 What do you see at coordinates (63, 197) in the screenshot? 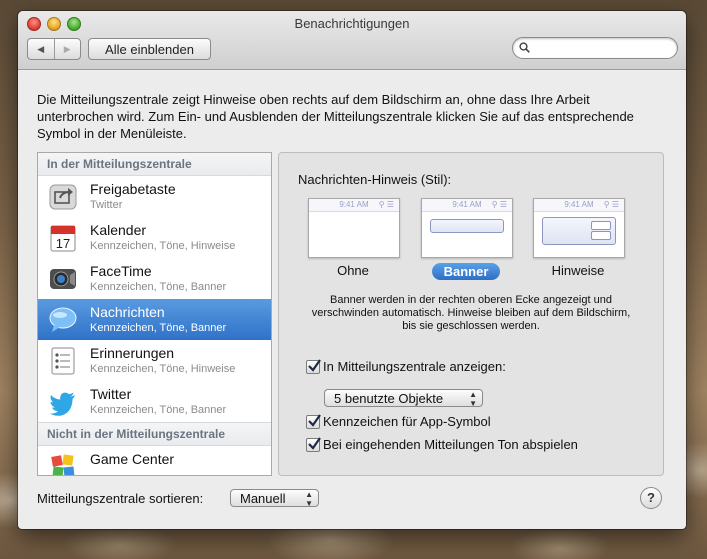
I see `share-icon` at bounding box center [63, 197].